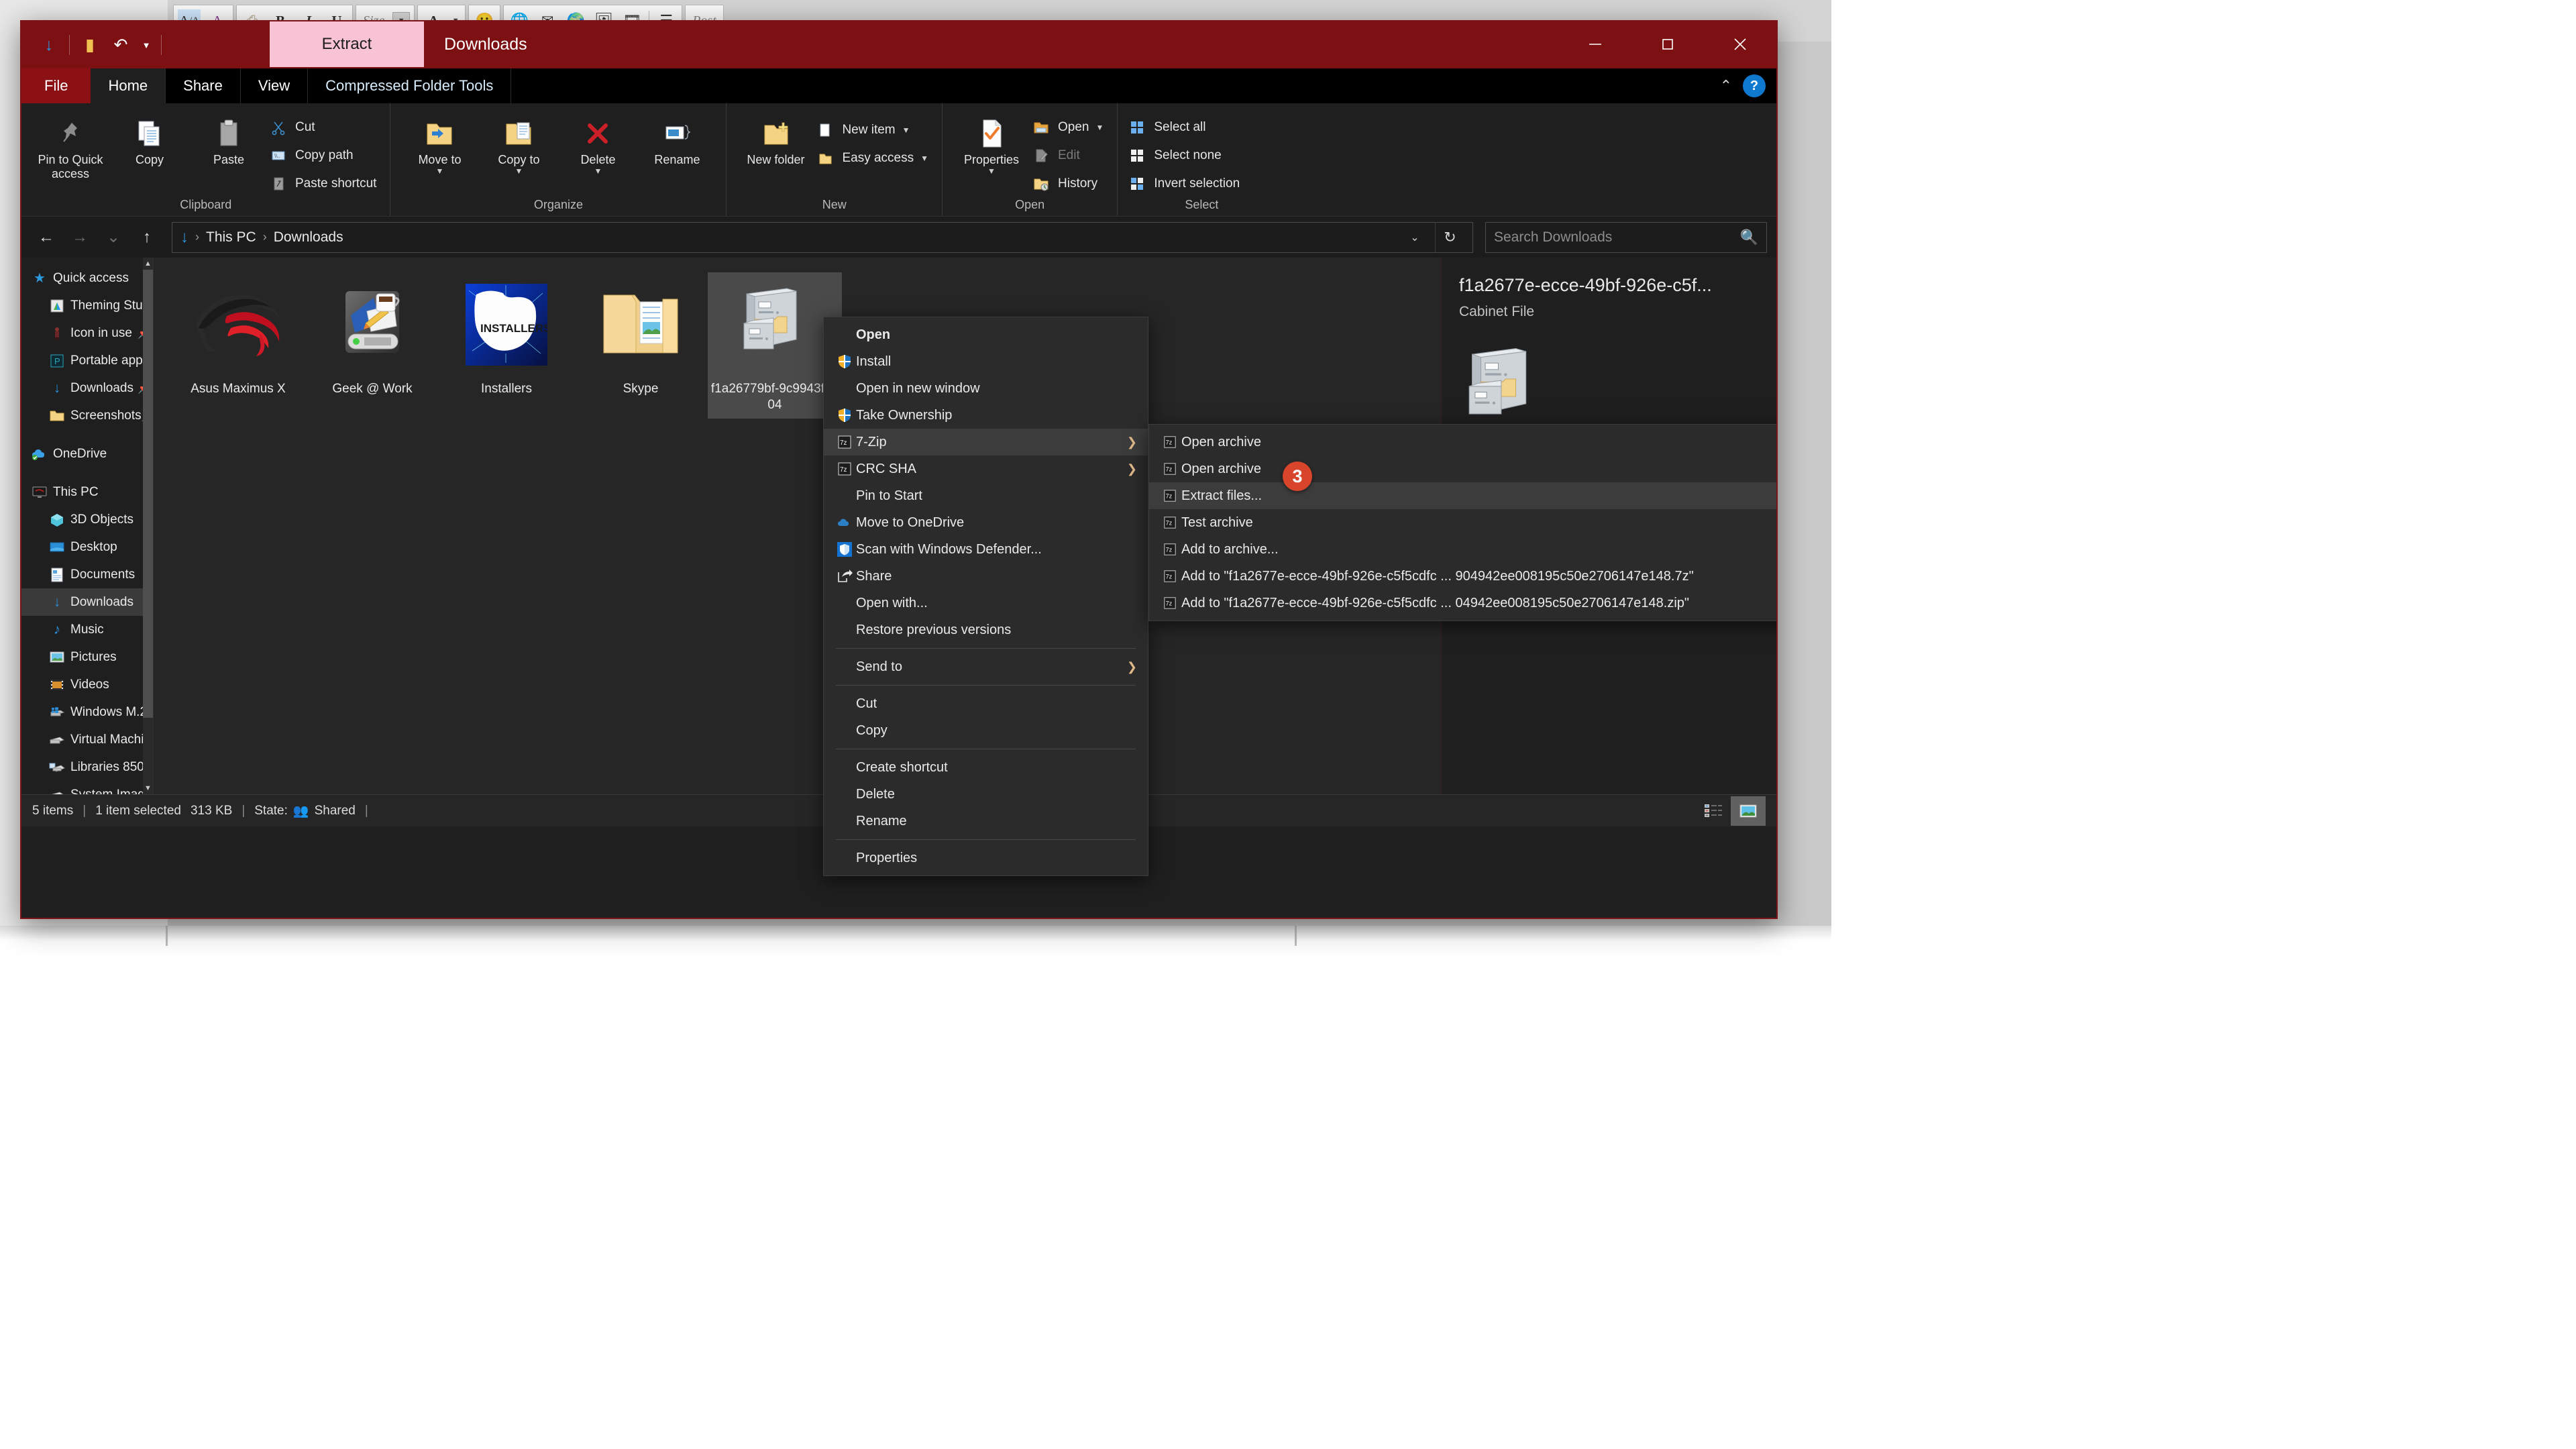  What do you see at coordinates (986, 576) in the screenshot?
I see `menu-item-share: Share` at bounding box center [986, 576].